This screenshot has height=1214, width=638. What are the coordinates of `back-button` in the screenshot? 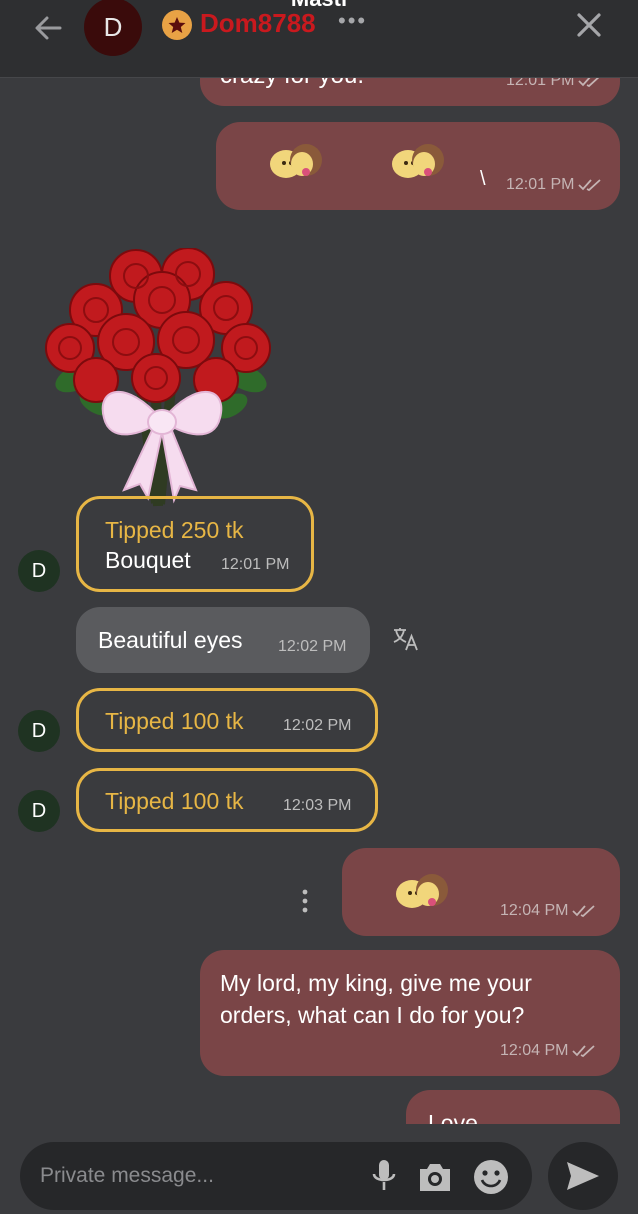 It's located at (48, 28).